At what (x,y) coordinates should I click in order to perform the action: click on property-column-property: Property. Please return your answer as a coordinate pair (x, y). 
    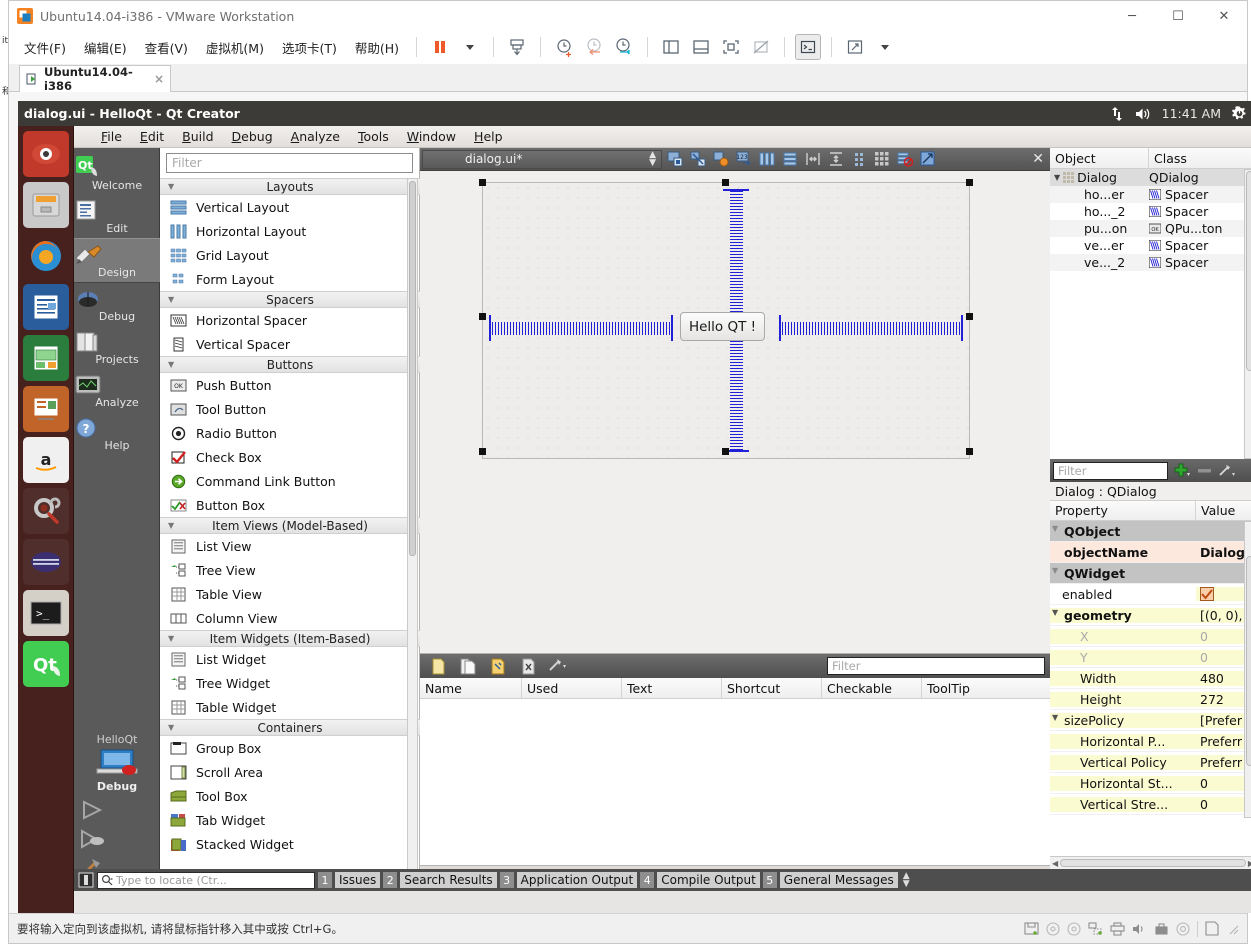
    Looking at the image, I should click on (1123, 510).